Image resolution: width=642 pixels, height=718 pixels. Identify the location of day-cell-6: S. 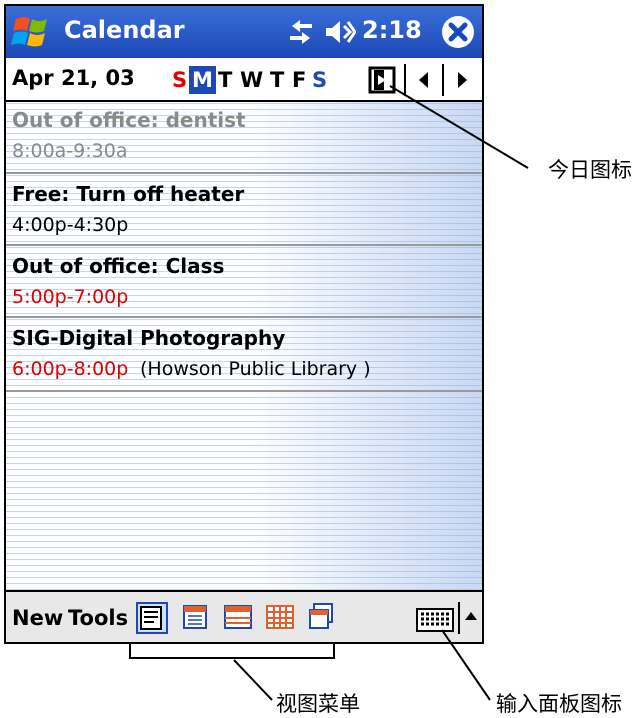
(319, 80).